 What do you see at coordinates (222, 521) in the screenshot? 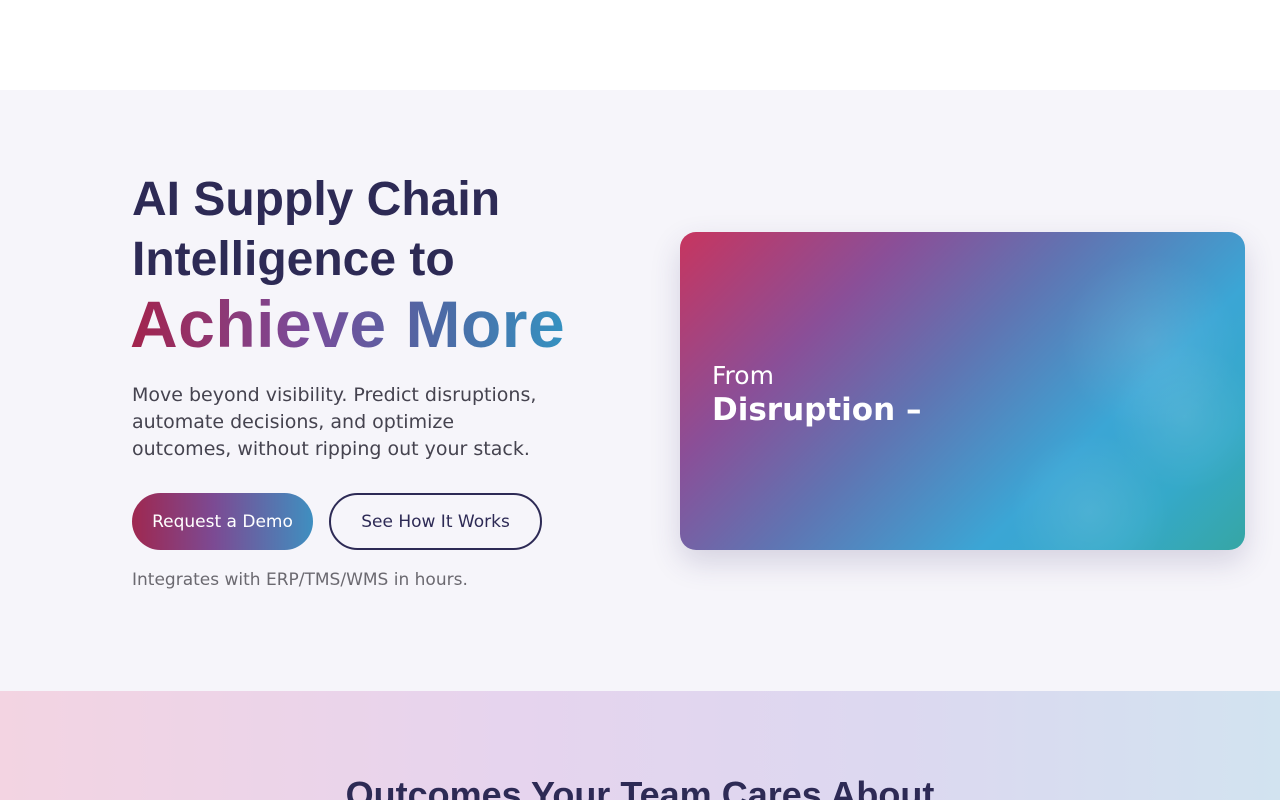
I see `request-demo-button: Request a Demo` at bounding box center [222, 521].